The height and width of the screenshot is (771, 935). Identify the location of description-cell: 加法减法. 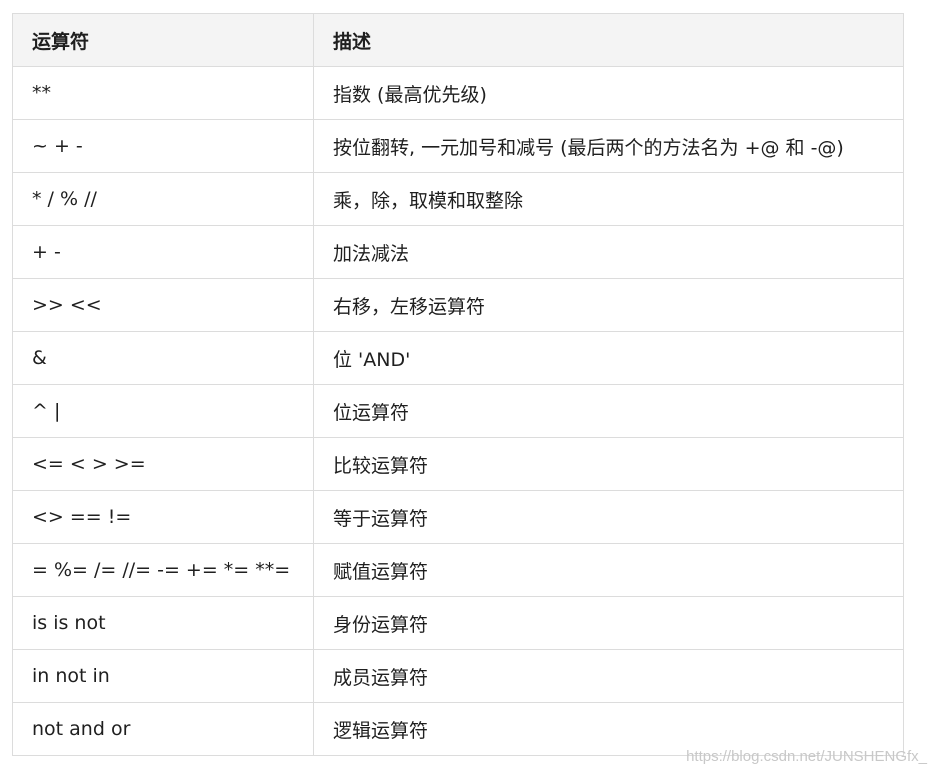
(608, 252).